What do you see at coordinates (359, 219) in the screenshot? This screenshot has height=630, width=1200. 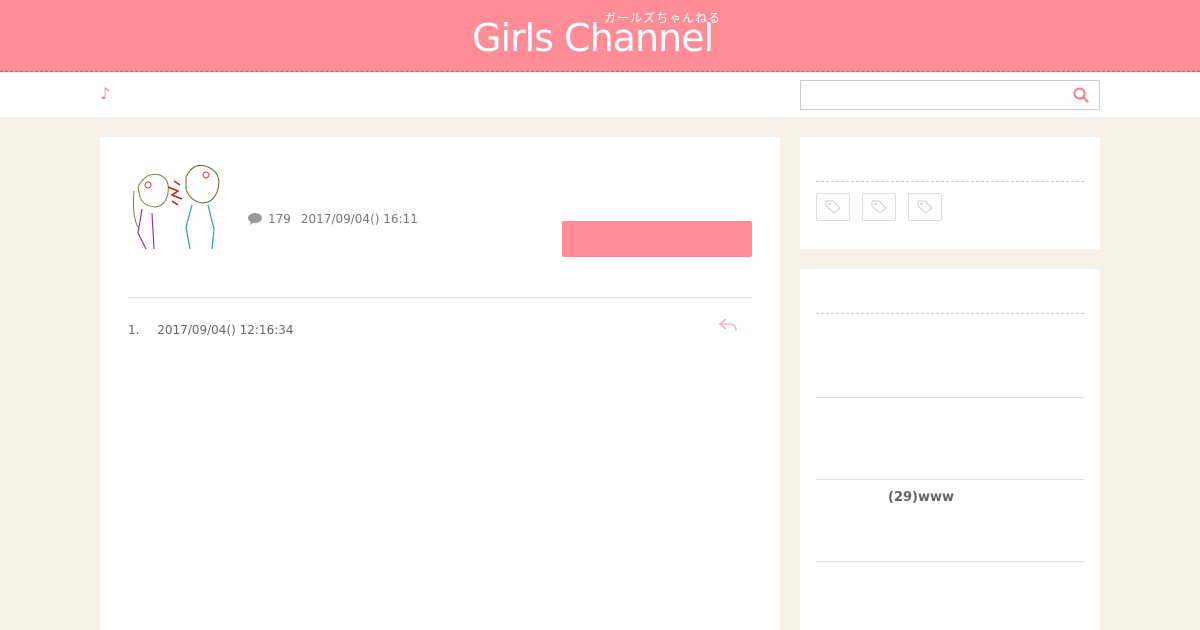 I see `topic-date: 2017/09/04() 16:11` at bounding box center [359, 219].